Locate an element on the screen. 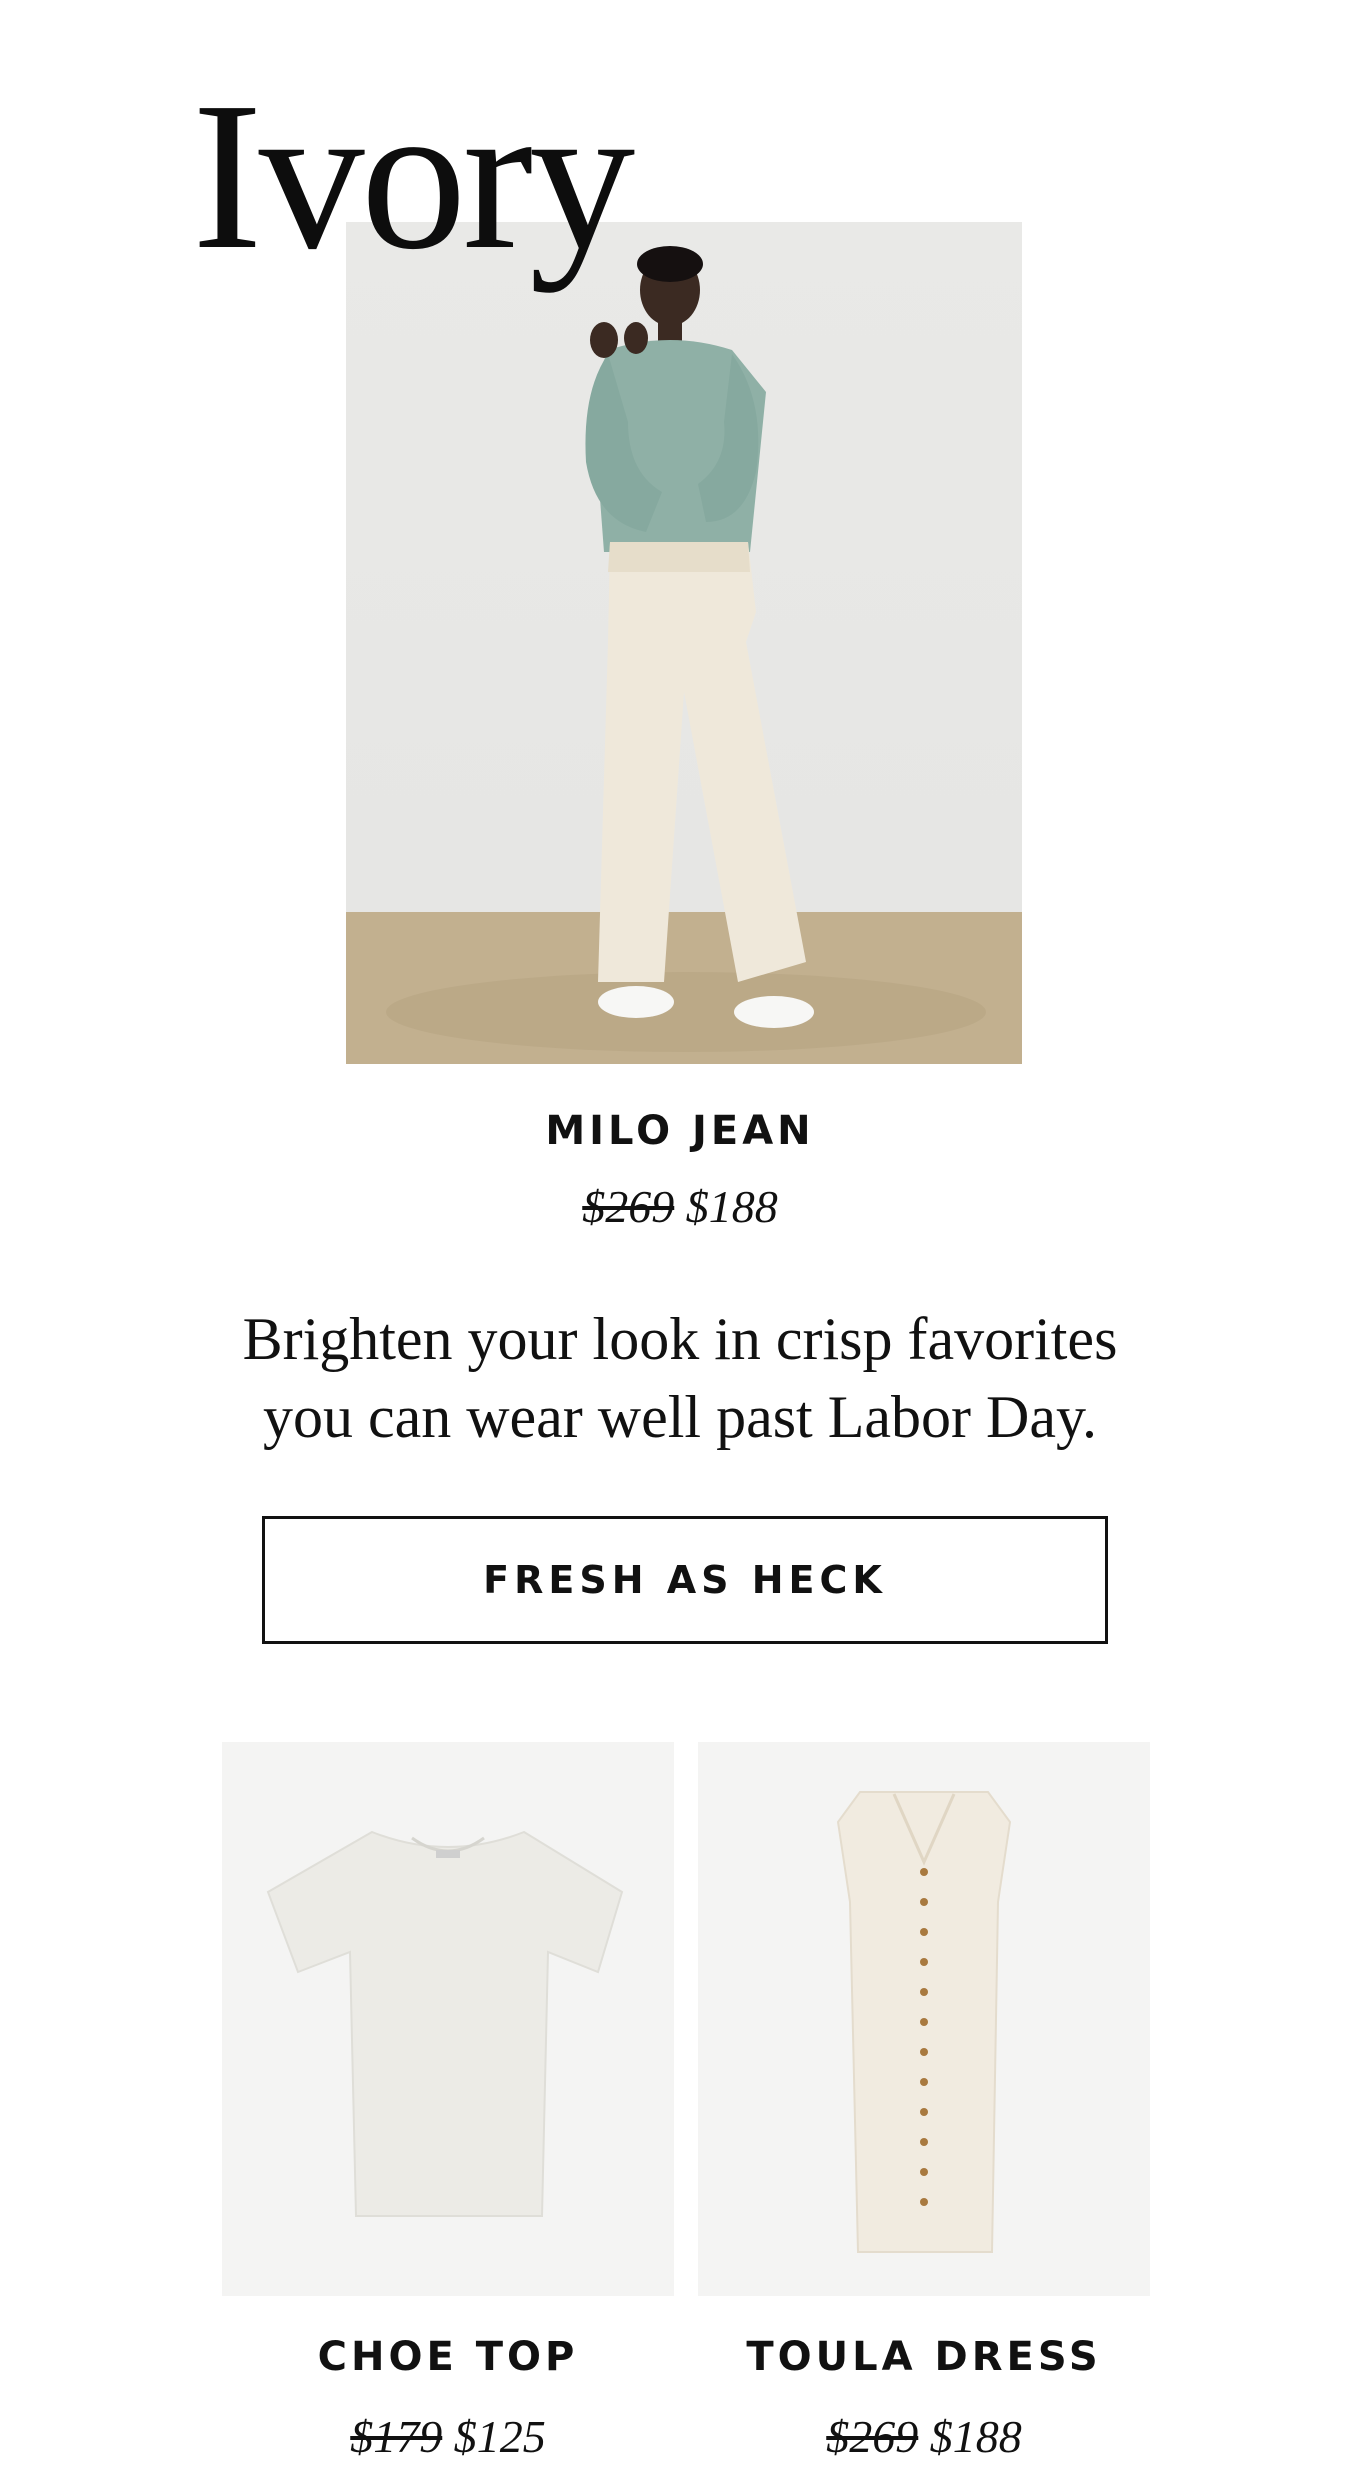  hero-product-price: $269 $188 is located at coordinates (680, 1206).